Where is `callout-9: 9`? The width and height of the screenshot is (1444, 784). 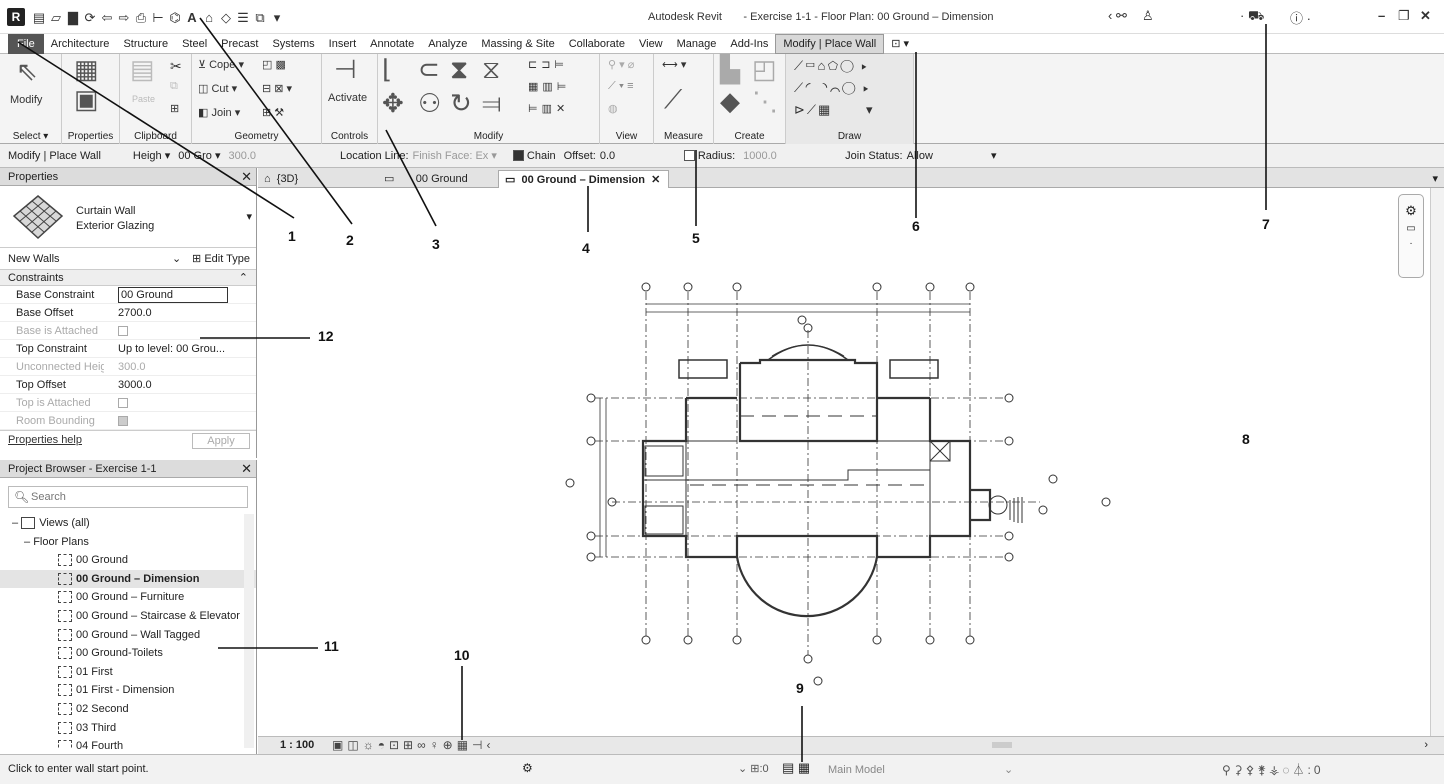 callout-9: 9 is located at coordinates (800, 688).